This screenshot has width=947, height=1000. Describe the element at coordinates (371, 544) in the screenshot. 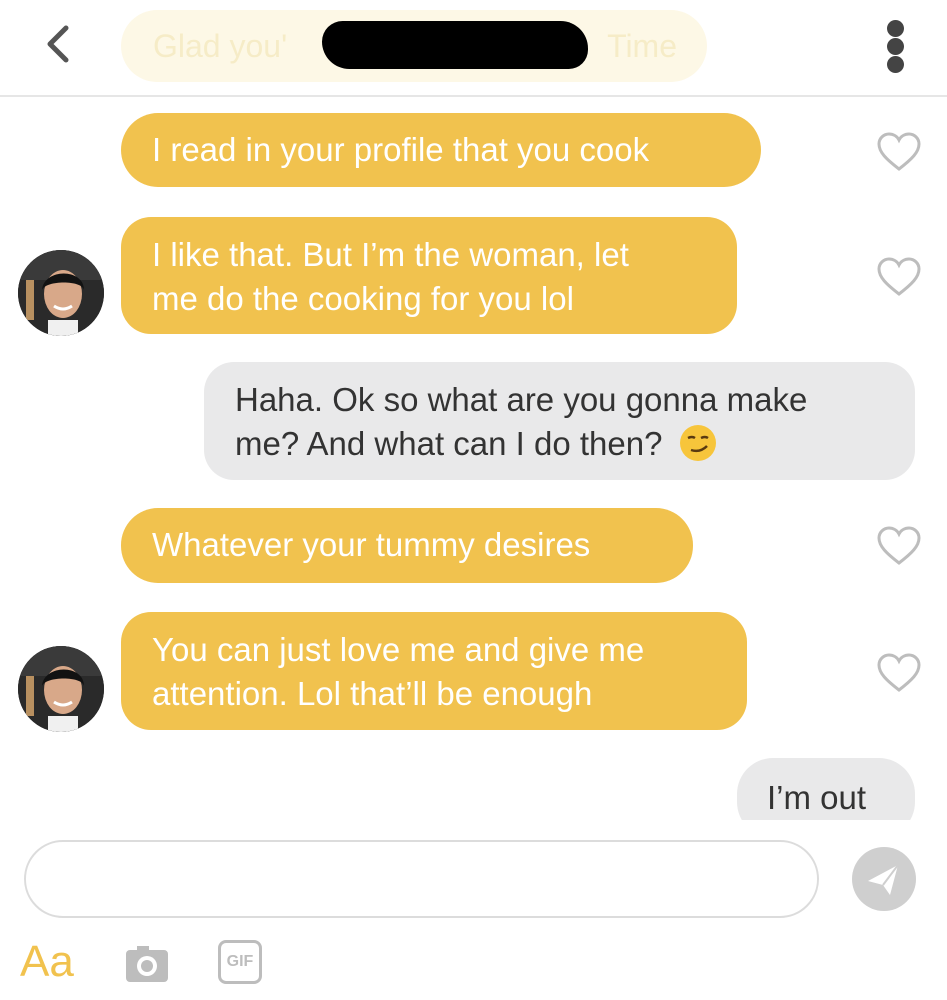

I see `message-text: Whatever your tummy desires` at that location.